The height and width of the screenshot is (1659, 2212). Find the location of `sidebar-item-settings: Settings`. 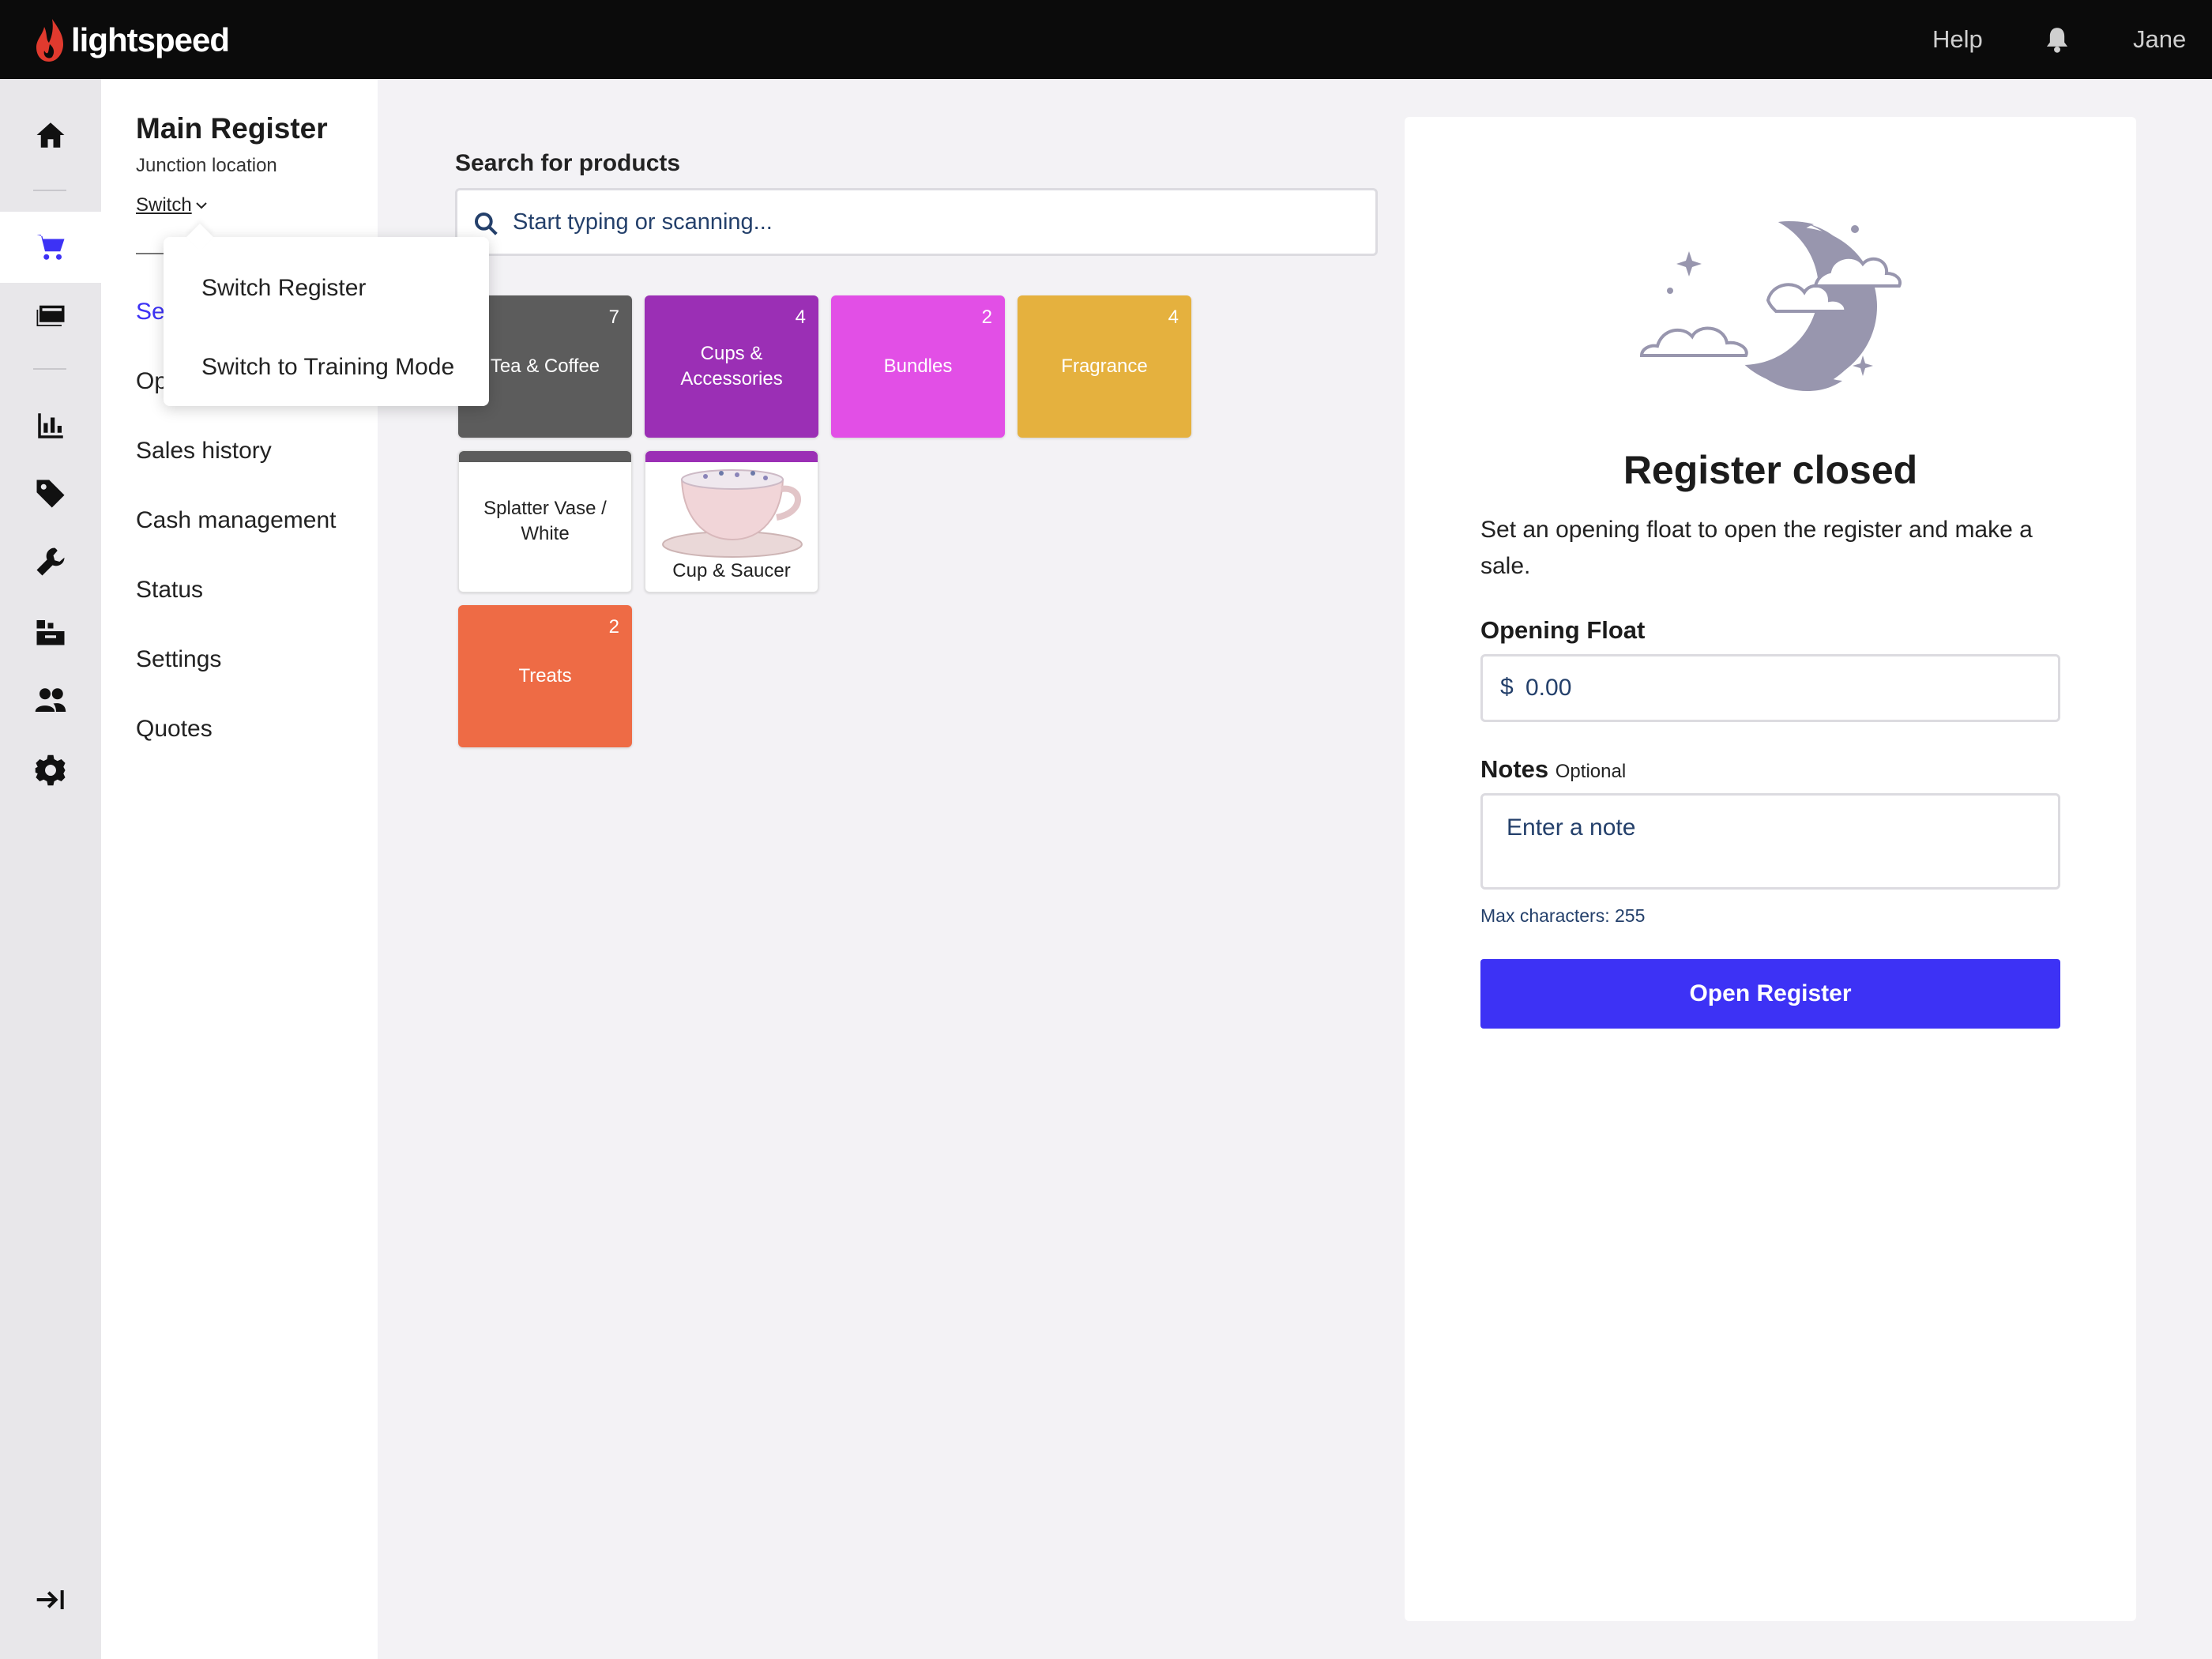

sidebar-item-settings: Settings is located at coordinates (178, 659).